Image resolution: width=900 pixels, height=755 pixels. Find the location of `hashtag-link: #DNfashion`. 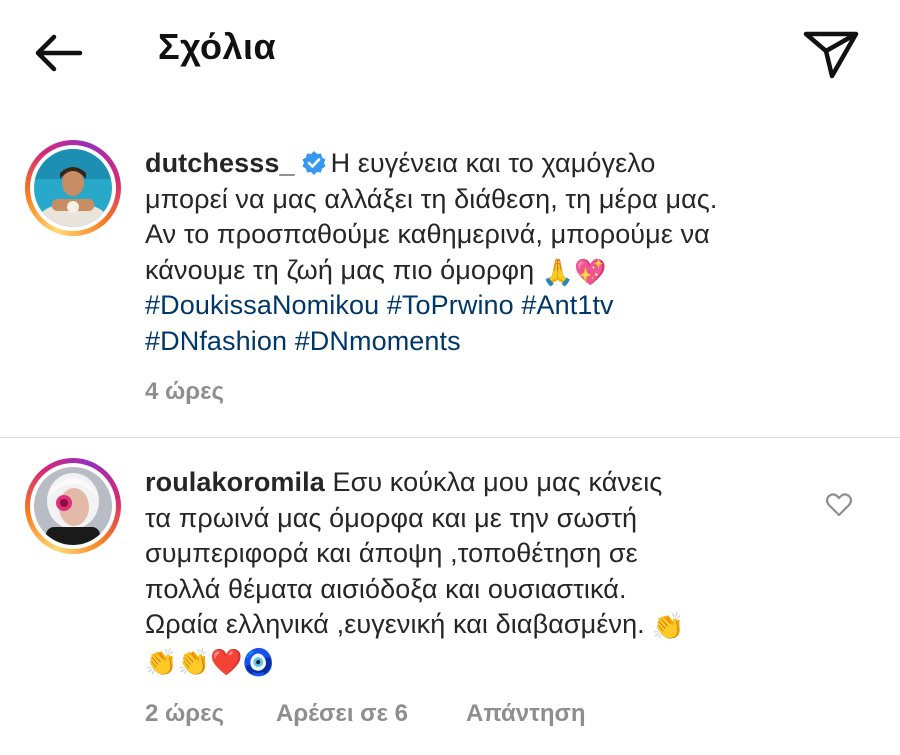

hashtag-link: #DNfashion is located at coordinates (216, 341).